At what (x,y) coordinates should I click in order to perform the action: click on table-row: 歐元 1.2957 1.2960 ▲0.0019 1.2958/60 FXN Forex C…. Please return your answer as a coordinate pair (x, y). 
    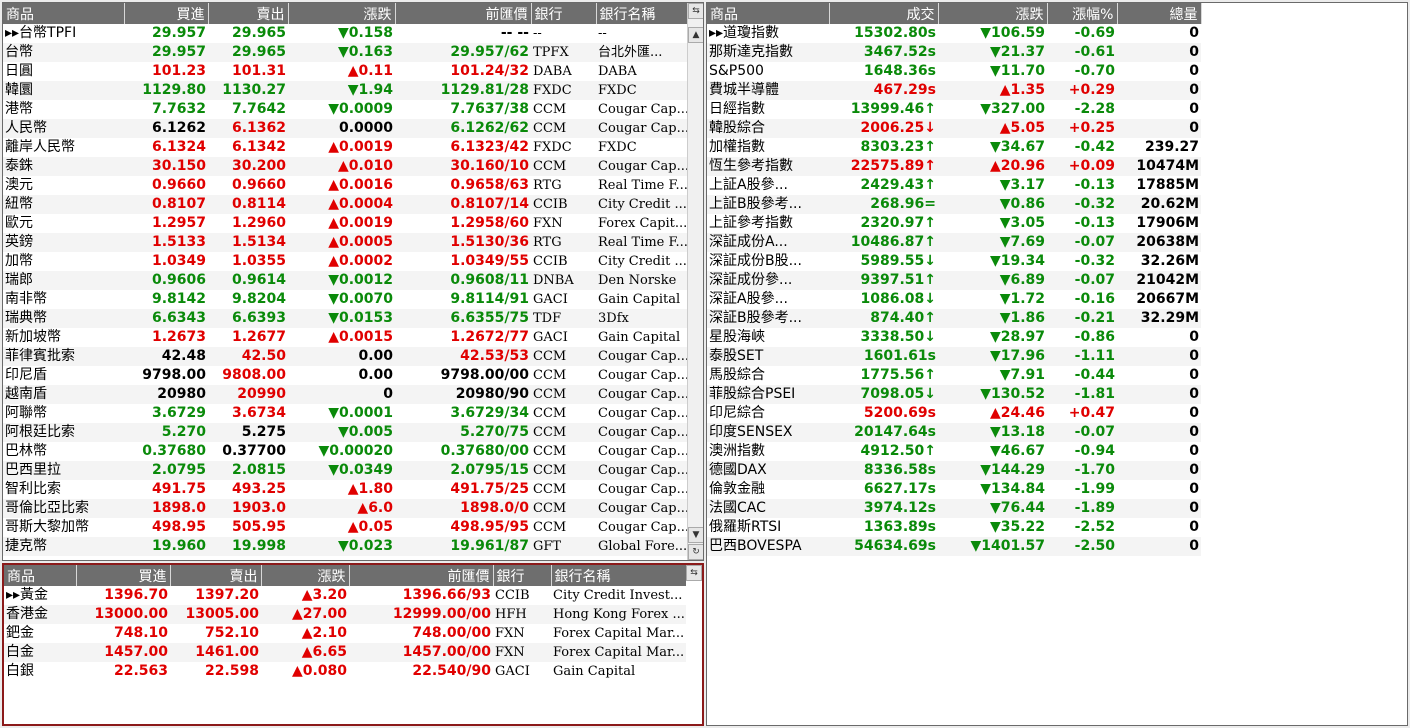
    Looking at the image, I should click on (345, 223).